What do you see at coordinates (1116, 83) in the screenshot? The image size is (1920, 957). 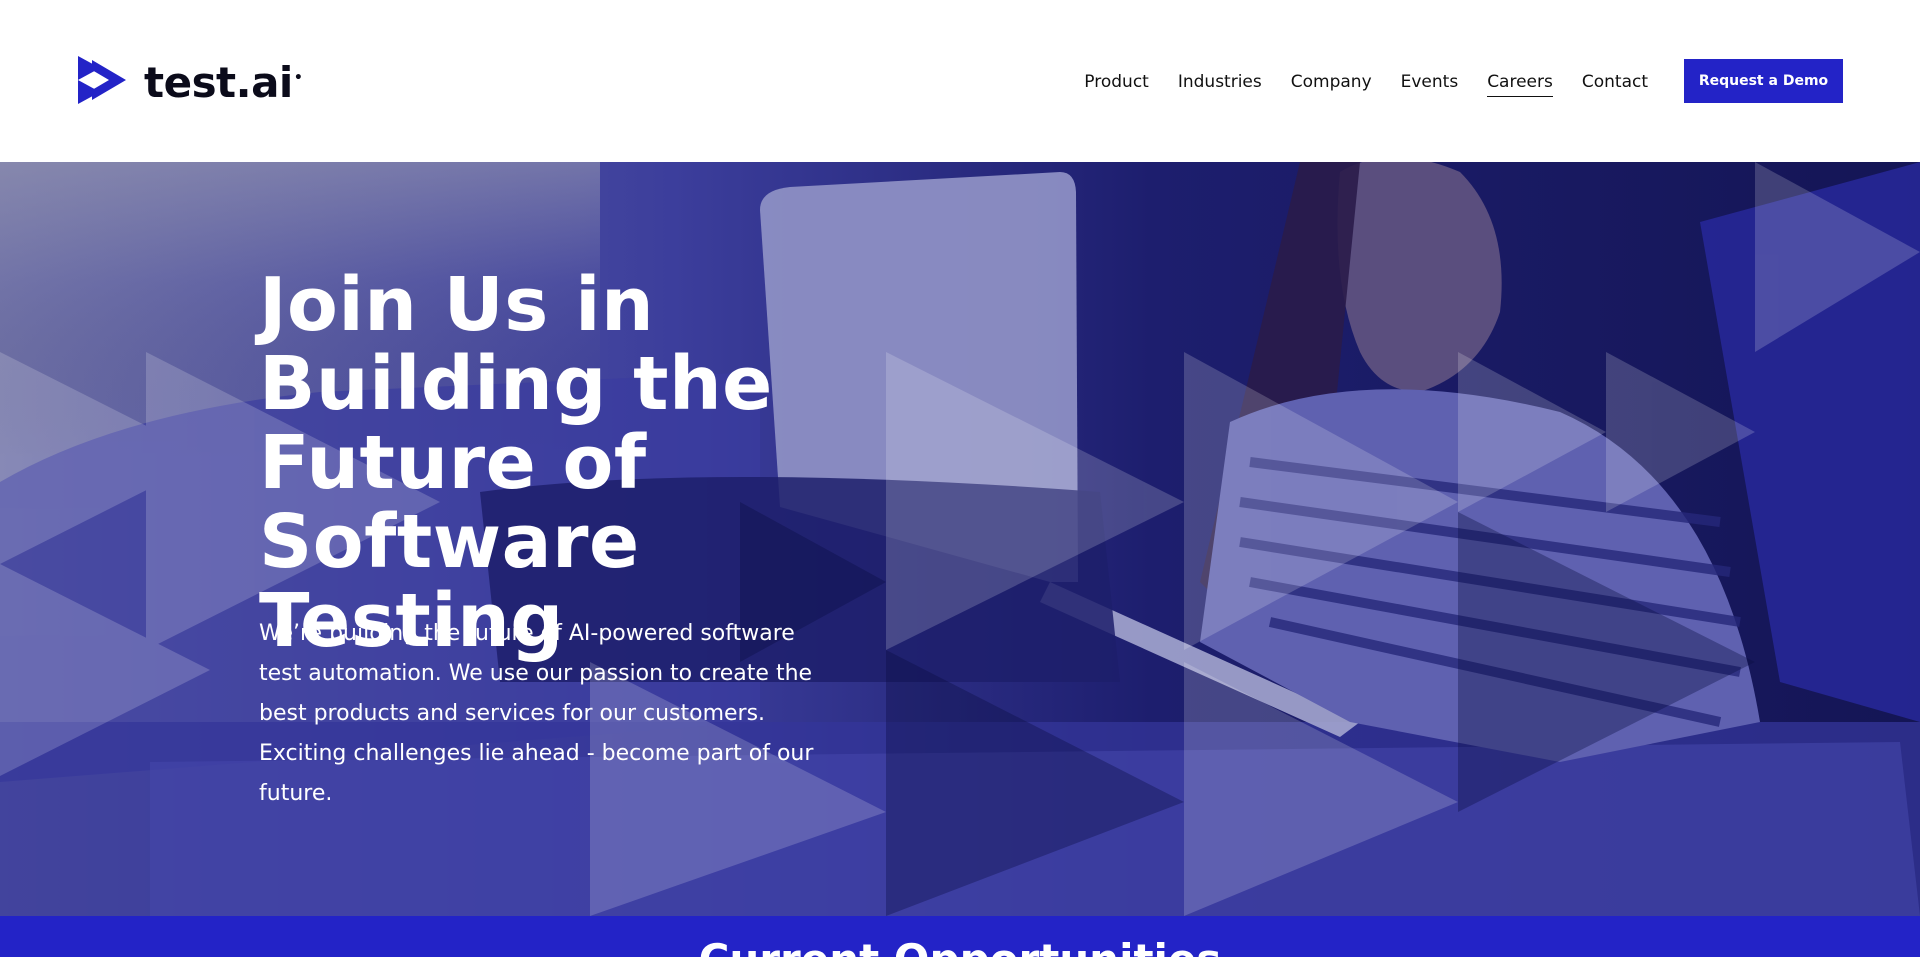 I see `nav-product: Product` at bounding box center [1116, 83].